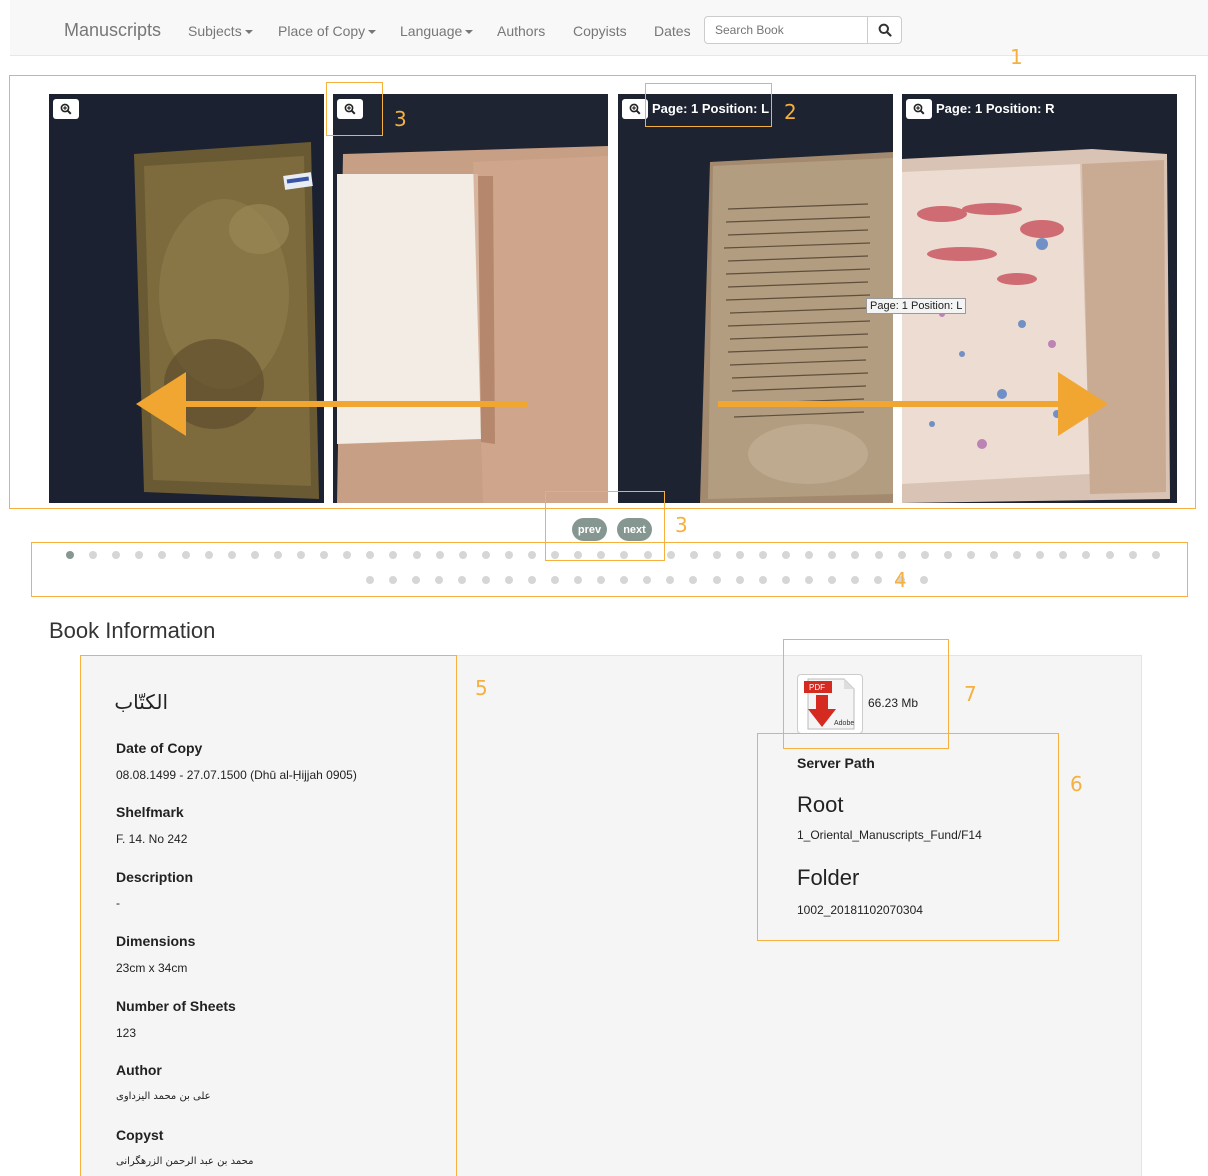 Image resolution: width=1208 pixels, height=1176 pixels. Describe the element at coordinates (431, 31) in the screenshot. I see `nav-language-label: Language` at that location.